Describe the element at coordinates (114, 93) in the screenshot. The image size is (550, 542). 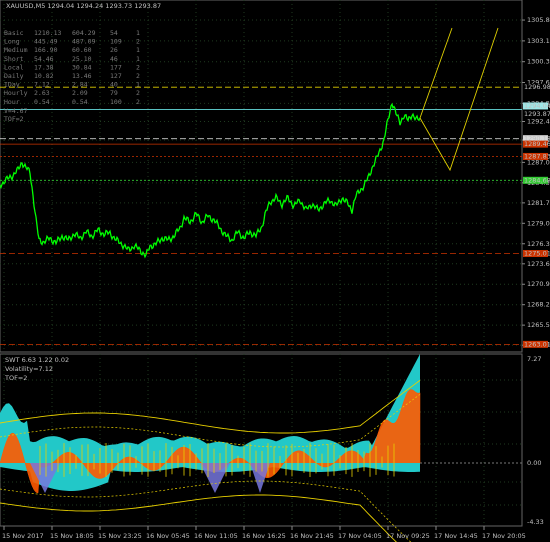
I see `stats-cell: 79` at that location.